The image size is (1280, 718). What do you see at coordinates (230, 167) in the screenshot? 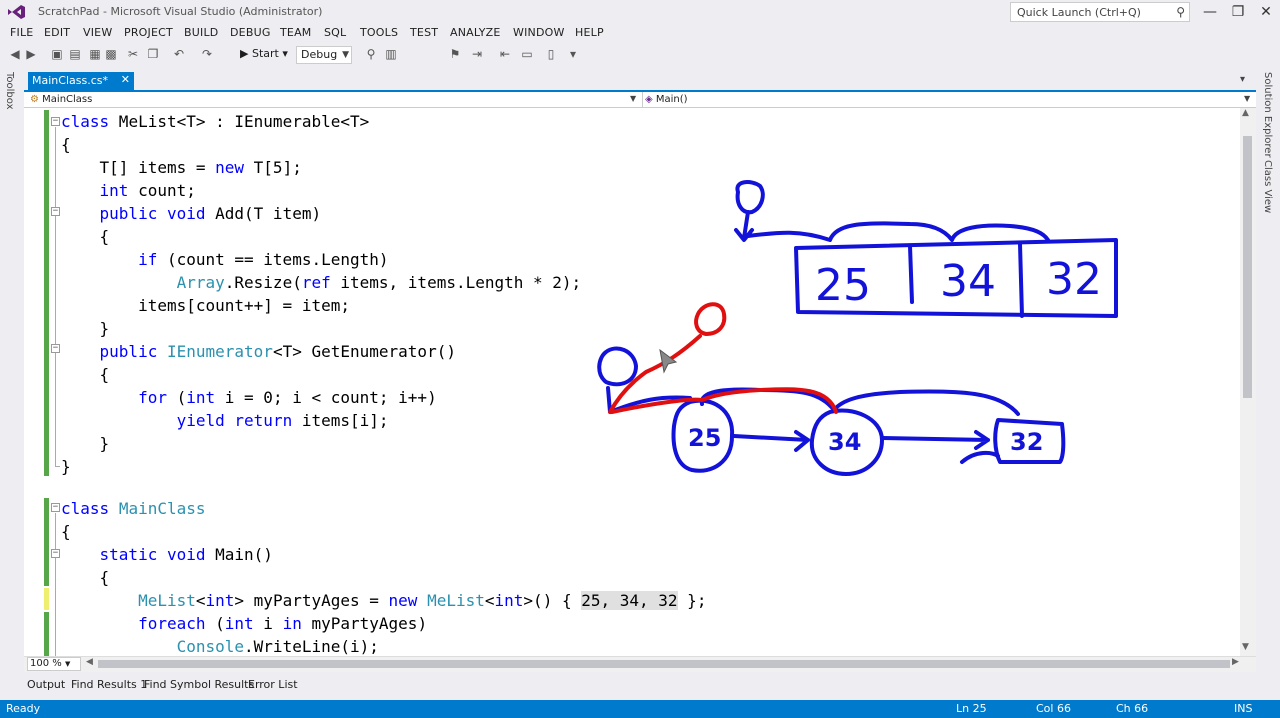
I see `code-keyword: new` at bounding box center [230, 167].